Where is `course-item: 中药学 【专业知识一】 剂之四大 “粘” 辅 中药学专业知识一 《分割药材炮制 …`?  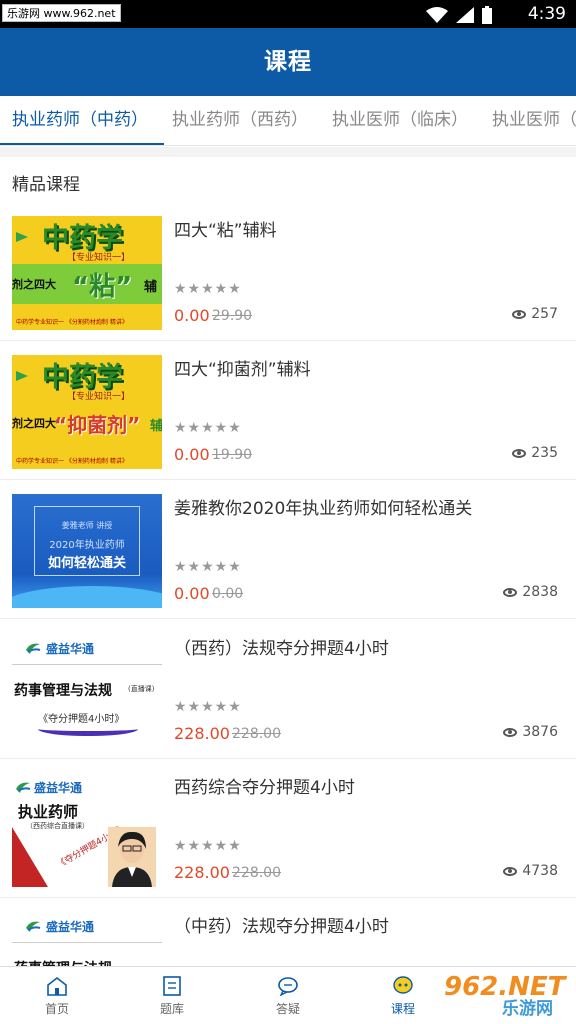 course-item: 中药学 【专业知识一】 剂之四大 “粘” 辅 中药学专业知识一 《分割药材炮制 … is located at coordinates (288, 271).